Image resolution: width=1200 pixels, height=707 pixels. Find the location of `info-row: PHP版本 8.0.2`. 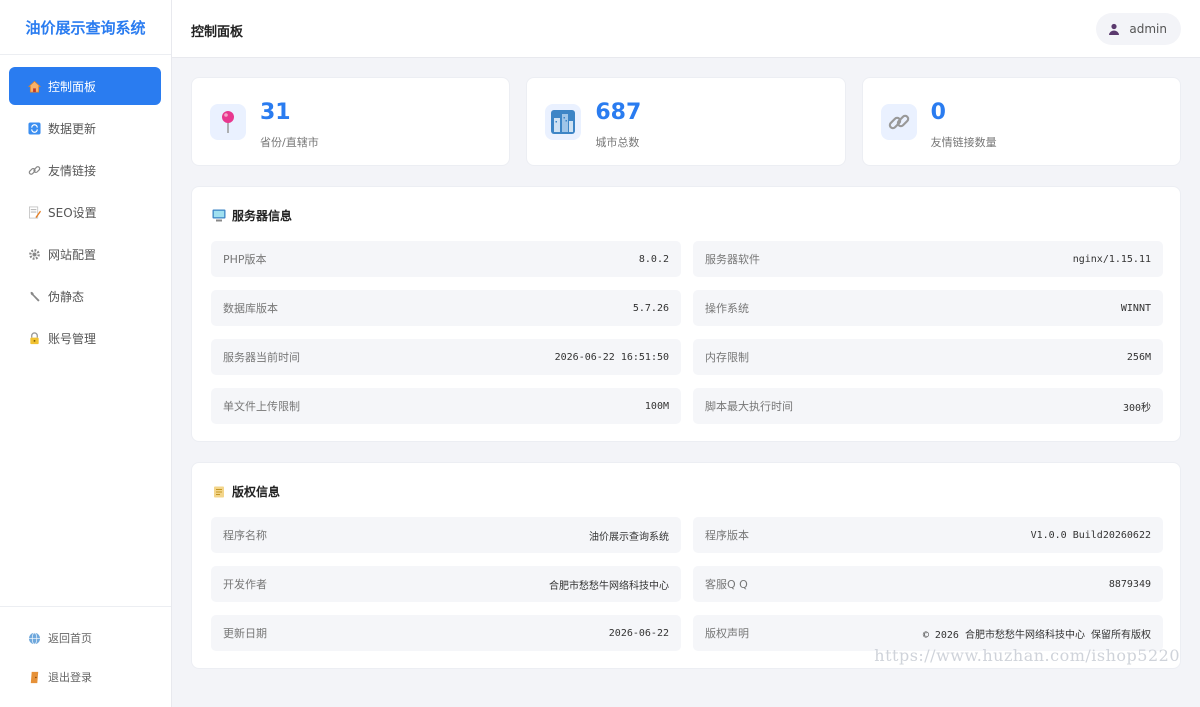

info-row: PHP版本 8.0.2 is located at coordinates (446, 259).